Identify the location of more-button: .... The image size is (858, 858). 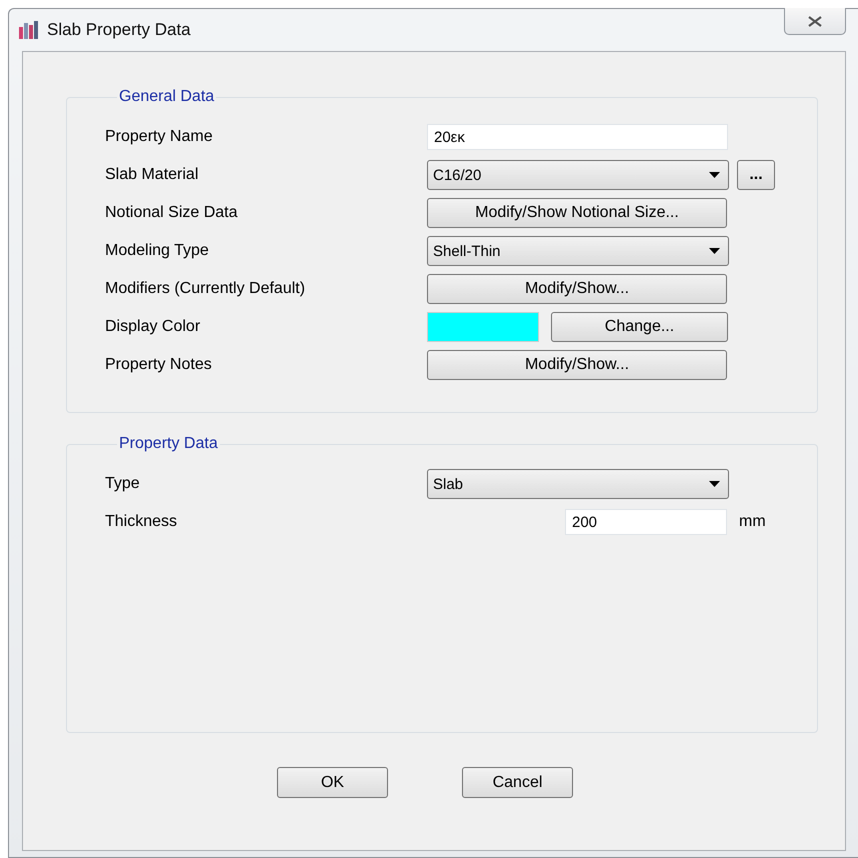
(756, 175).